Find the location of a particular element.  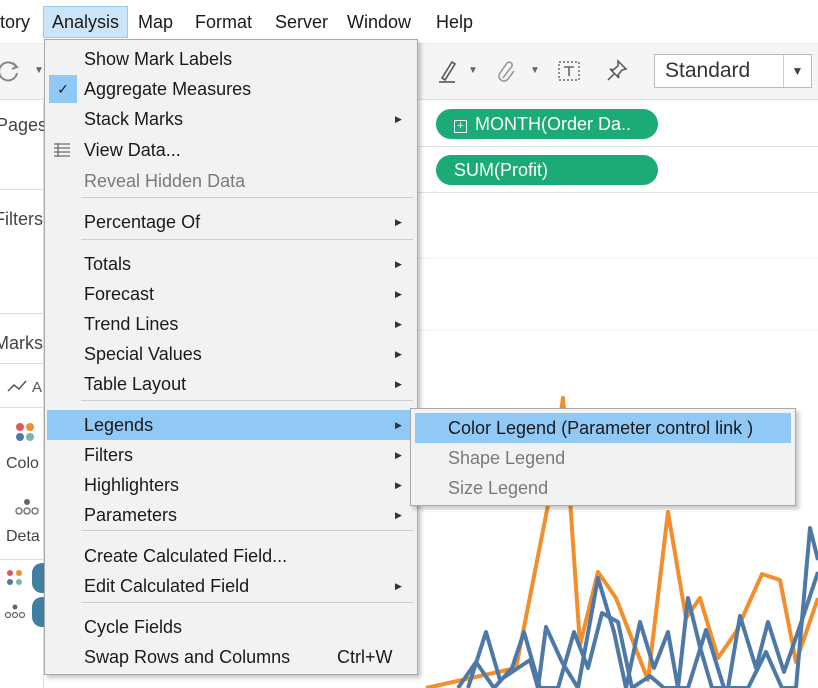

menu-item-cycle-fields: Cycle Fields is located at coordinates (231, 627).